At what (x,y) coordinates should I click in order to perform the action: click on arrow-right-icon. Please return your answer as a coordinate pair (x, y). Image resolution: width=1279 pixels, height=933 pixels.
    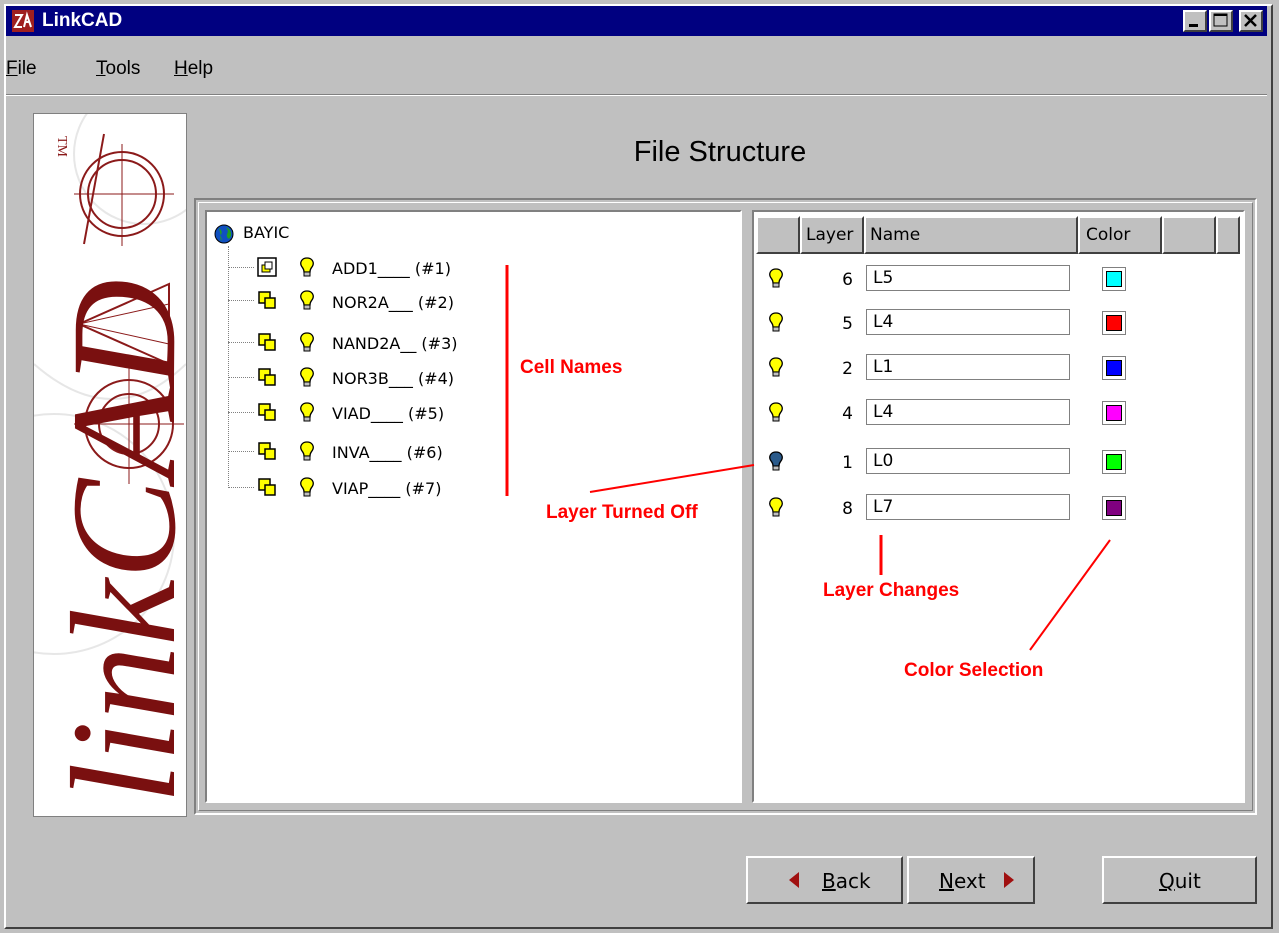
    Looking at the image, I should click on (1009, 880).